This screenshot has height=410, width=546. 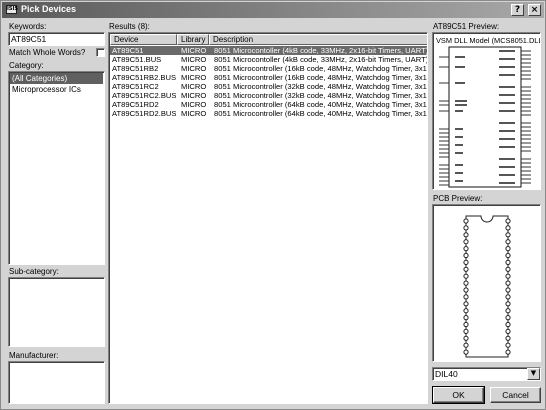 I want to click on column-header-description: Description, so click(x=318, y=39).